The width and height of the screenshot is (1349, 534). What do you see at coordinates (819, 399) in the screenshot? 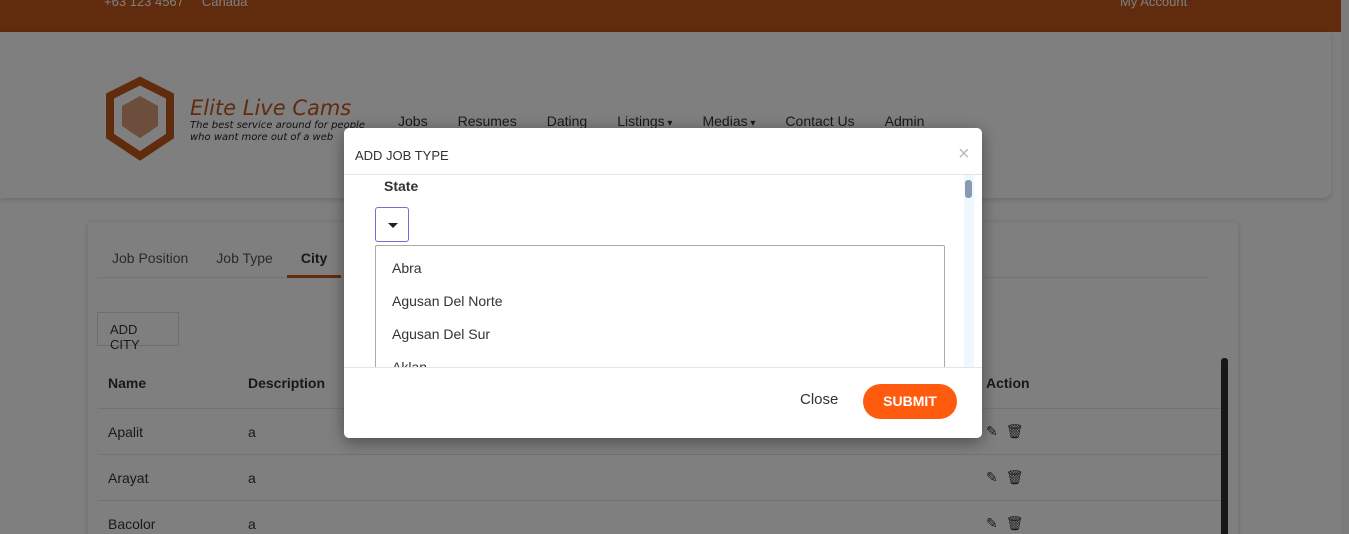
I see `close-button: Close` at bounding box center [819, 399].